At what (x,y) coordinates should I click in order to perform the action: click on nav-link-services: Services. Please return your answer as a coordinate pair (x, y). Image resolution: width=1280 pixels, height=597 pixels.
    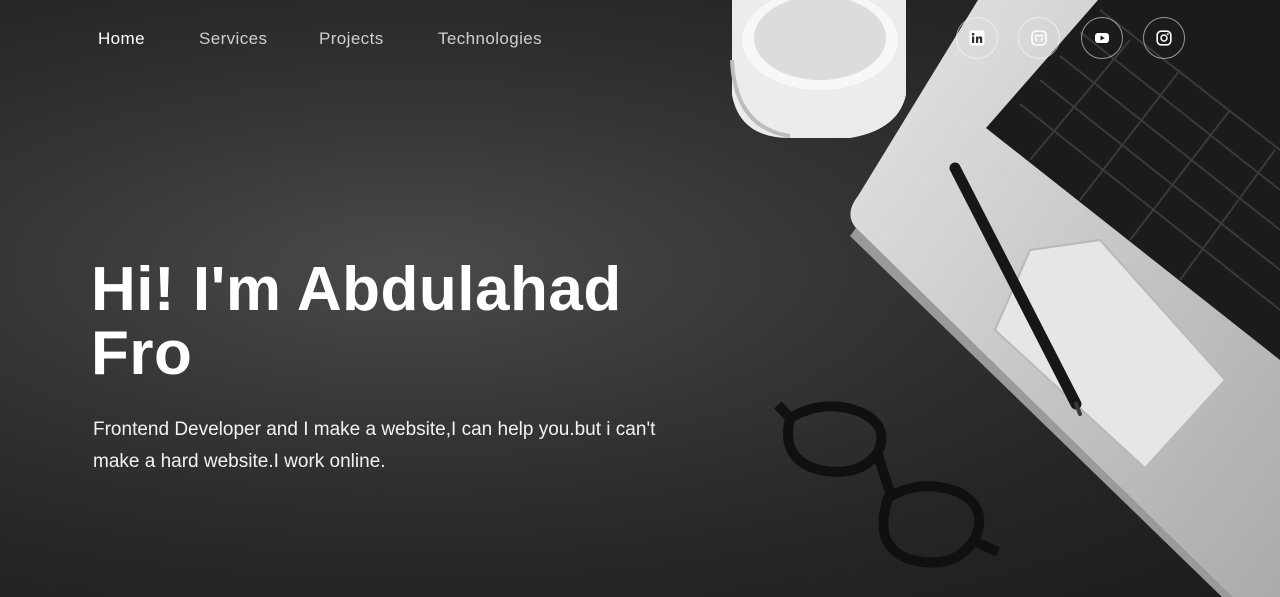
    Looking at the image, I should click on (233, 39).